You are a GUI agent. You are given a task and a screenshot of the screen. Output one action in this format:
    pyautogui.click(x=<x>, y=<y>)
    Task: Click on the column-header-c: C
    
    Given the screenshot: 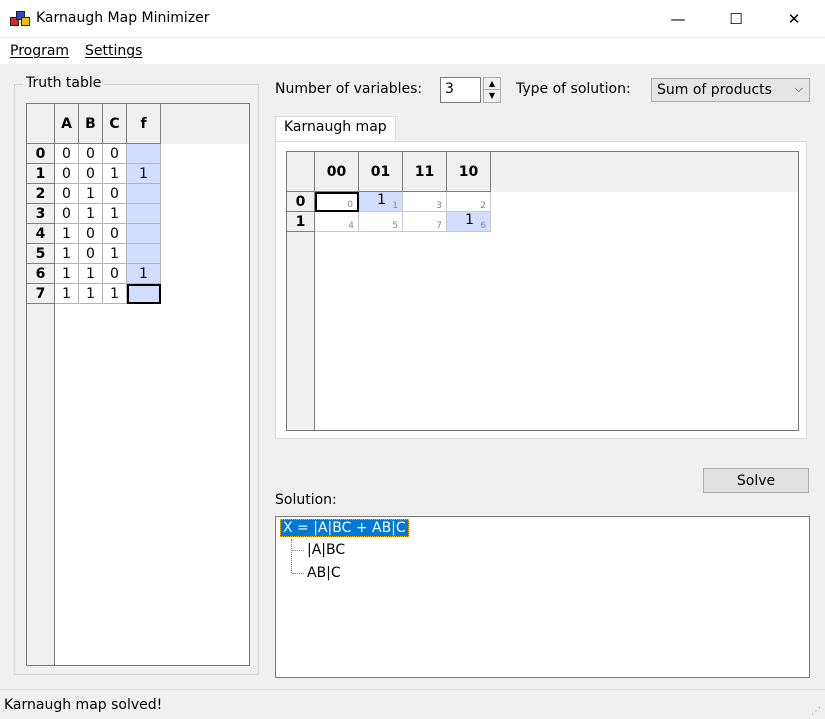 What is the action you would take?
    pyautogui.click(x=115, y=124)
    